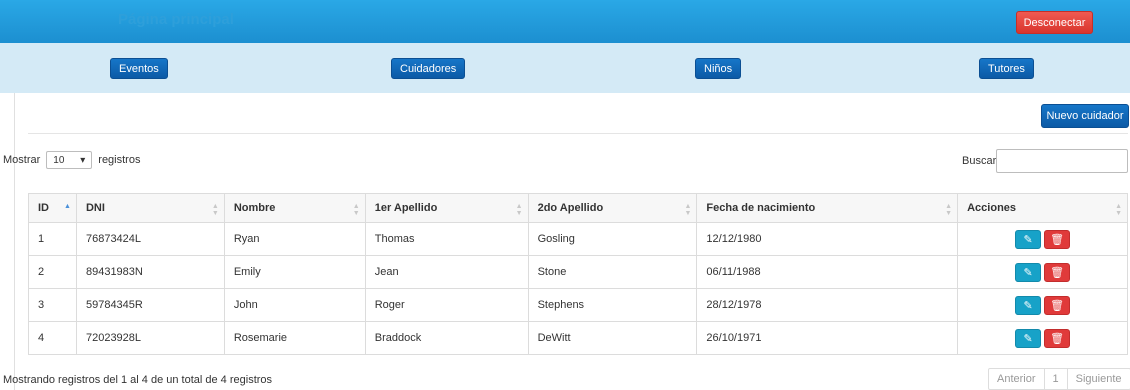  What do you see at coordinates (446, 239) in the screenshot?
I see `cell-primer-apellido: Thomas` at bounding box center [446, 239].